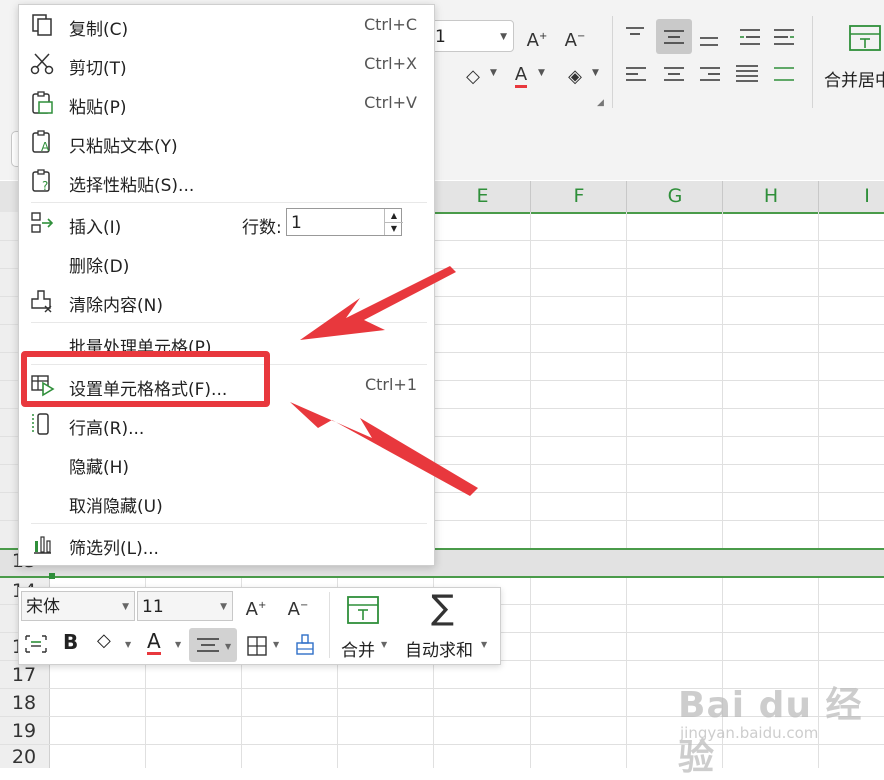 This screenshot has width=884, height=780. I want to click on sum-icon: ∑, so click(442, 608).